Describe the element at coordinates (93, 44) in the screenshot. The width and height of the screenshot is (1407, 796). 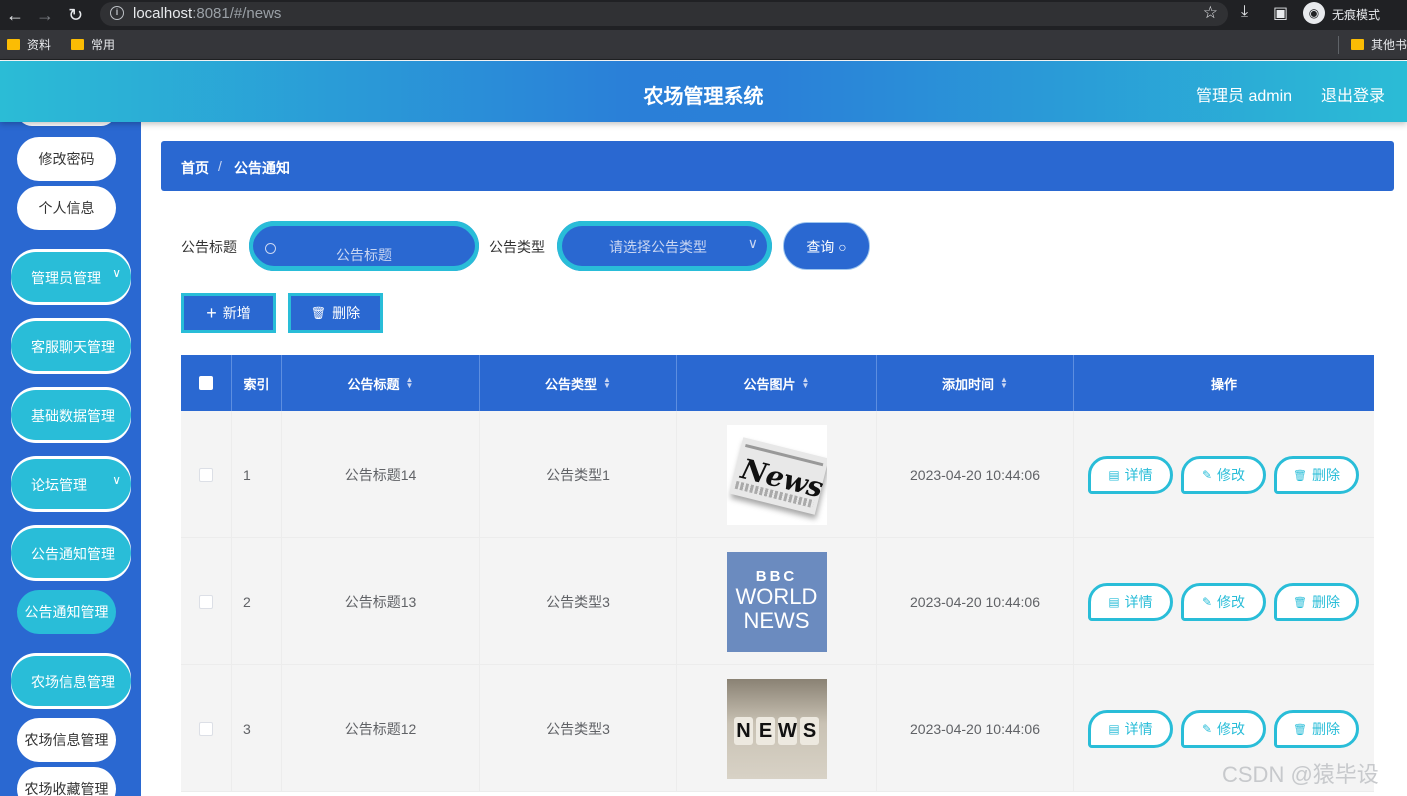
I see `bookmark-folder: 常用` at that location.